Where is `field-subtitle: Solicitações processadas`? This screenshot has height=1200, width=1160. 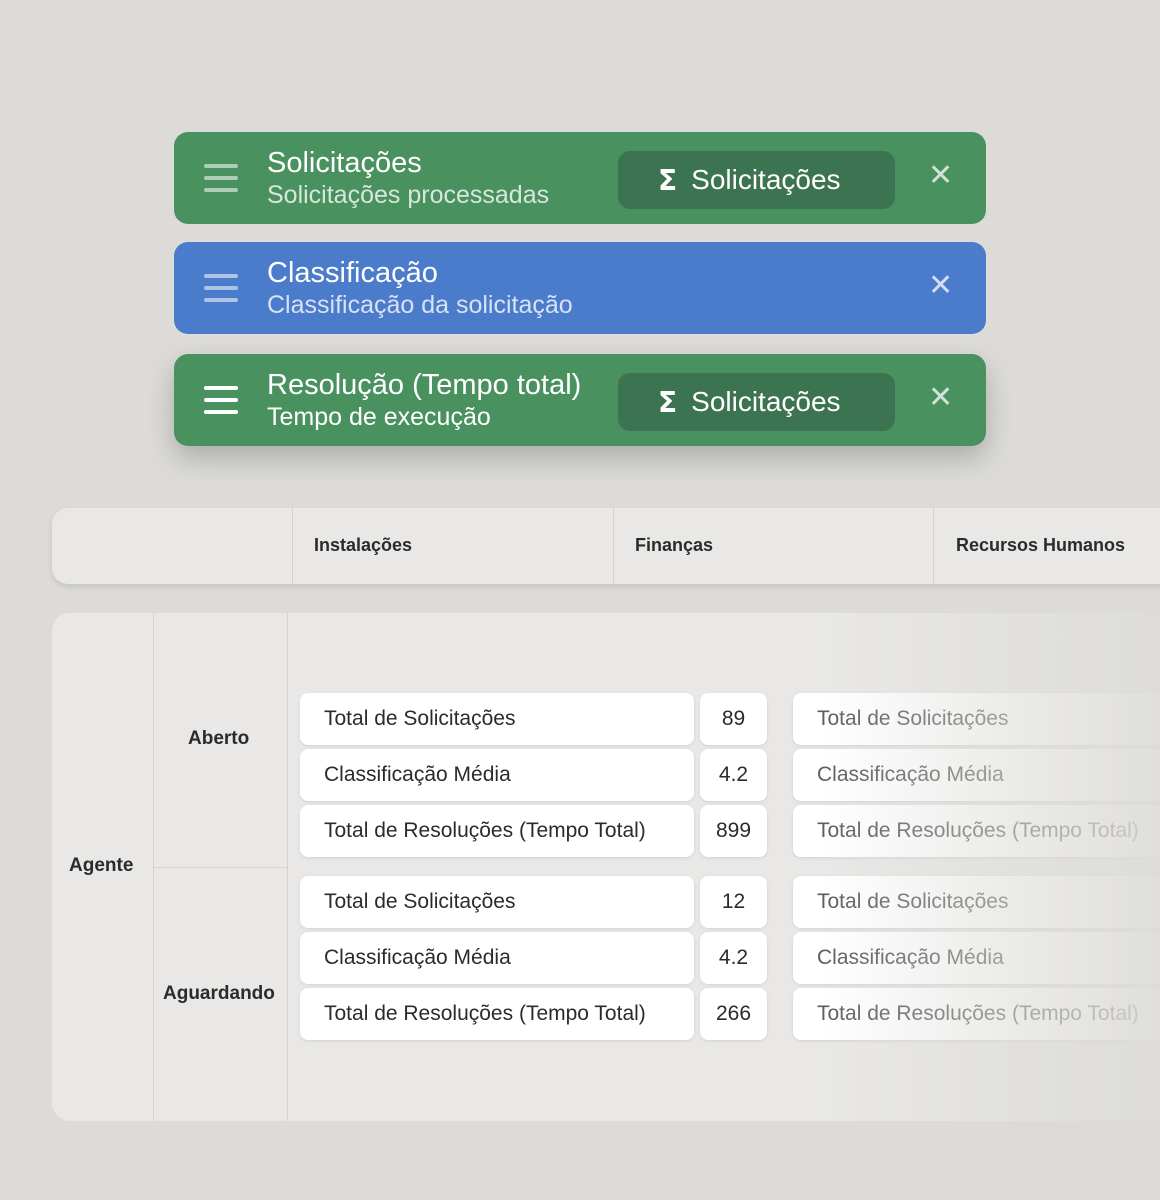 field-subtitle: Solicitações processadas is located at coordinates (408, 195).